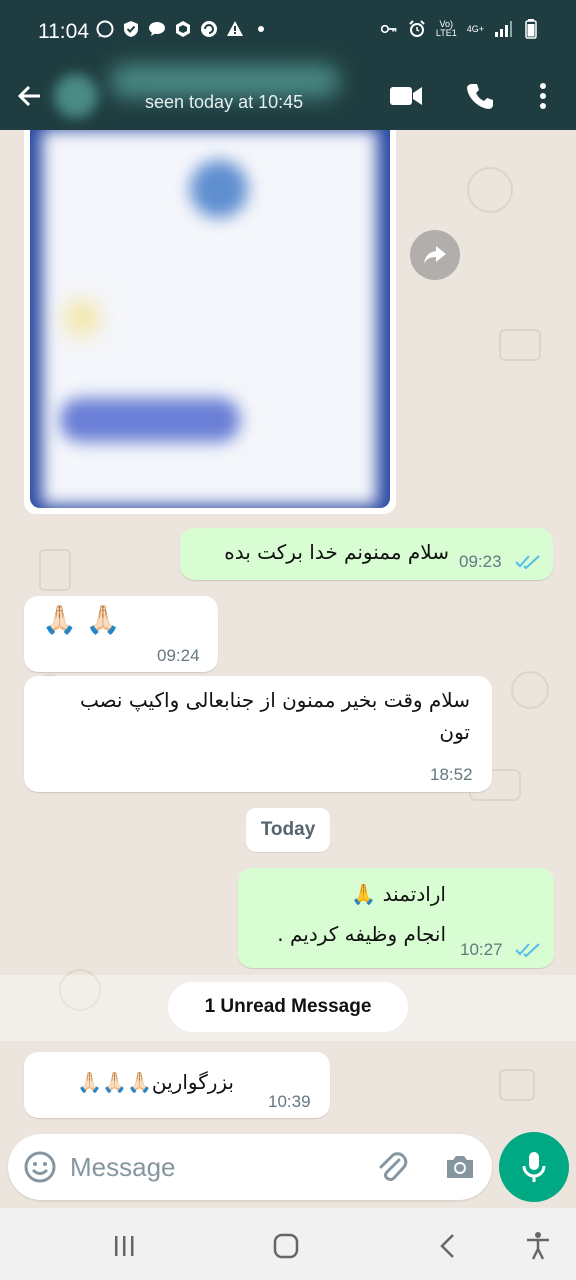 Image resolution: width=576 pixels, height=1280 pixels. I want to click on network-lte: LTE1, so click(446, 33).